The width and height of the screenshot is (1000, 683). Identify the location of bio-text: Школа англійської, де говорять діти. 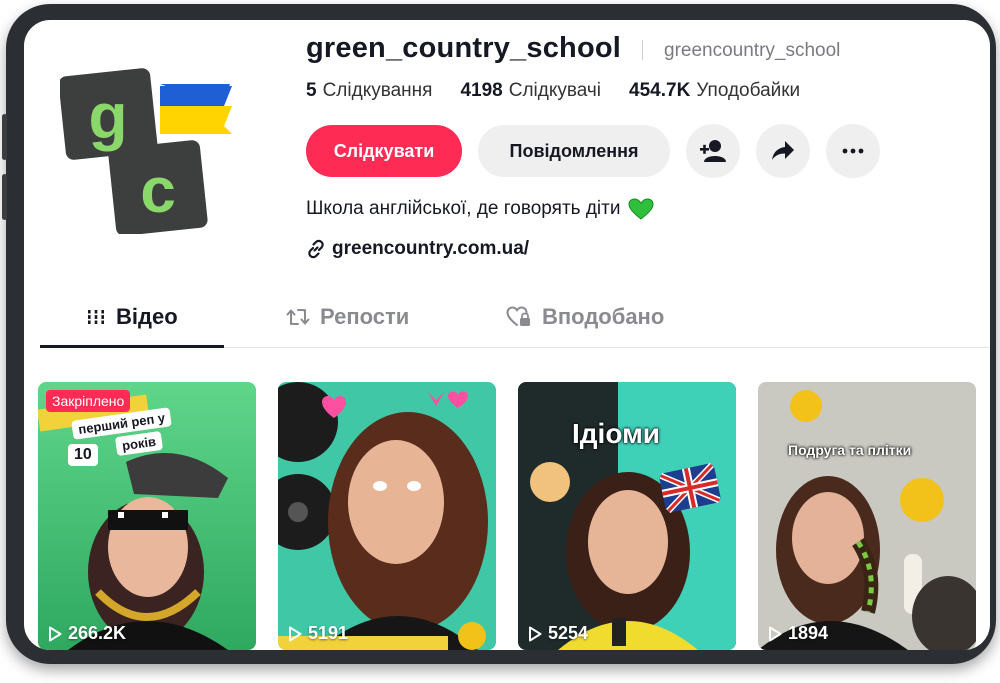
(463, 208).